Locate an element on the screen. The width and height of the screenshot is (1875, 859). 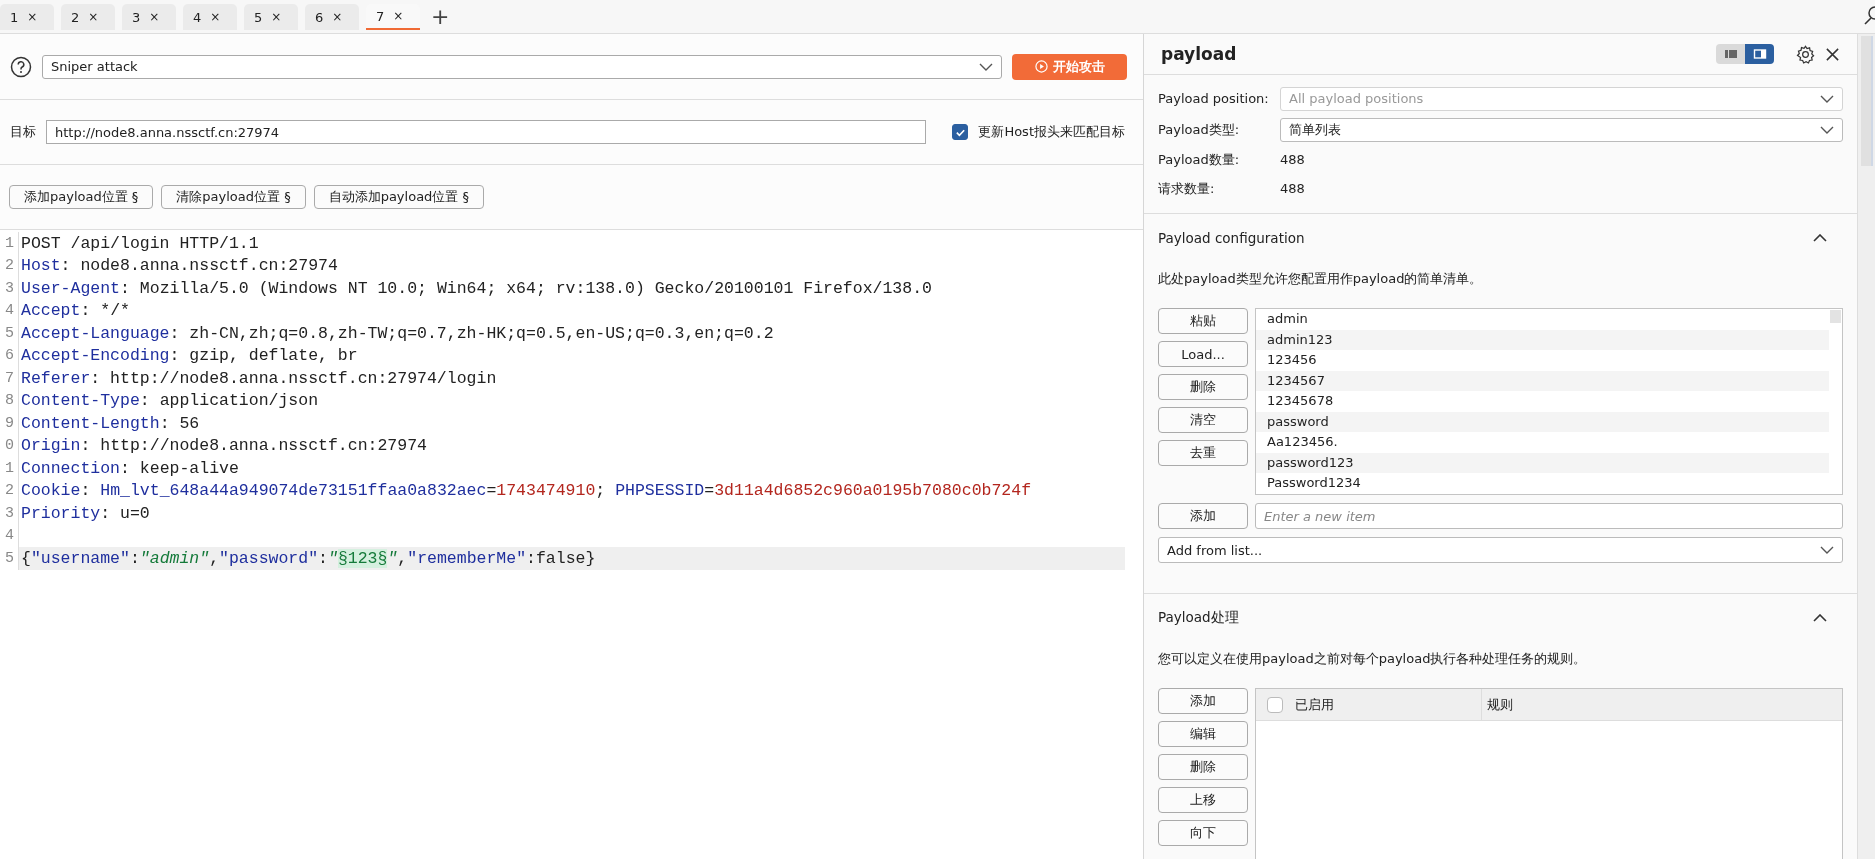
payload-item: 123456 is located at coordinates (1542, 360).